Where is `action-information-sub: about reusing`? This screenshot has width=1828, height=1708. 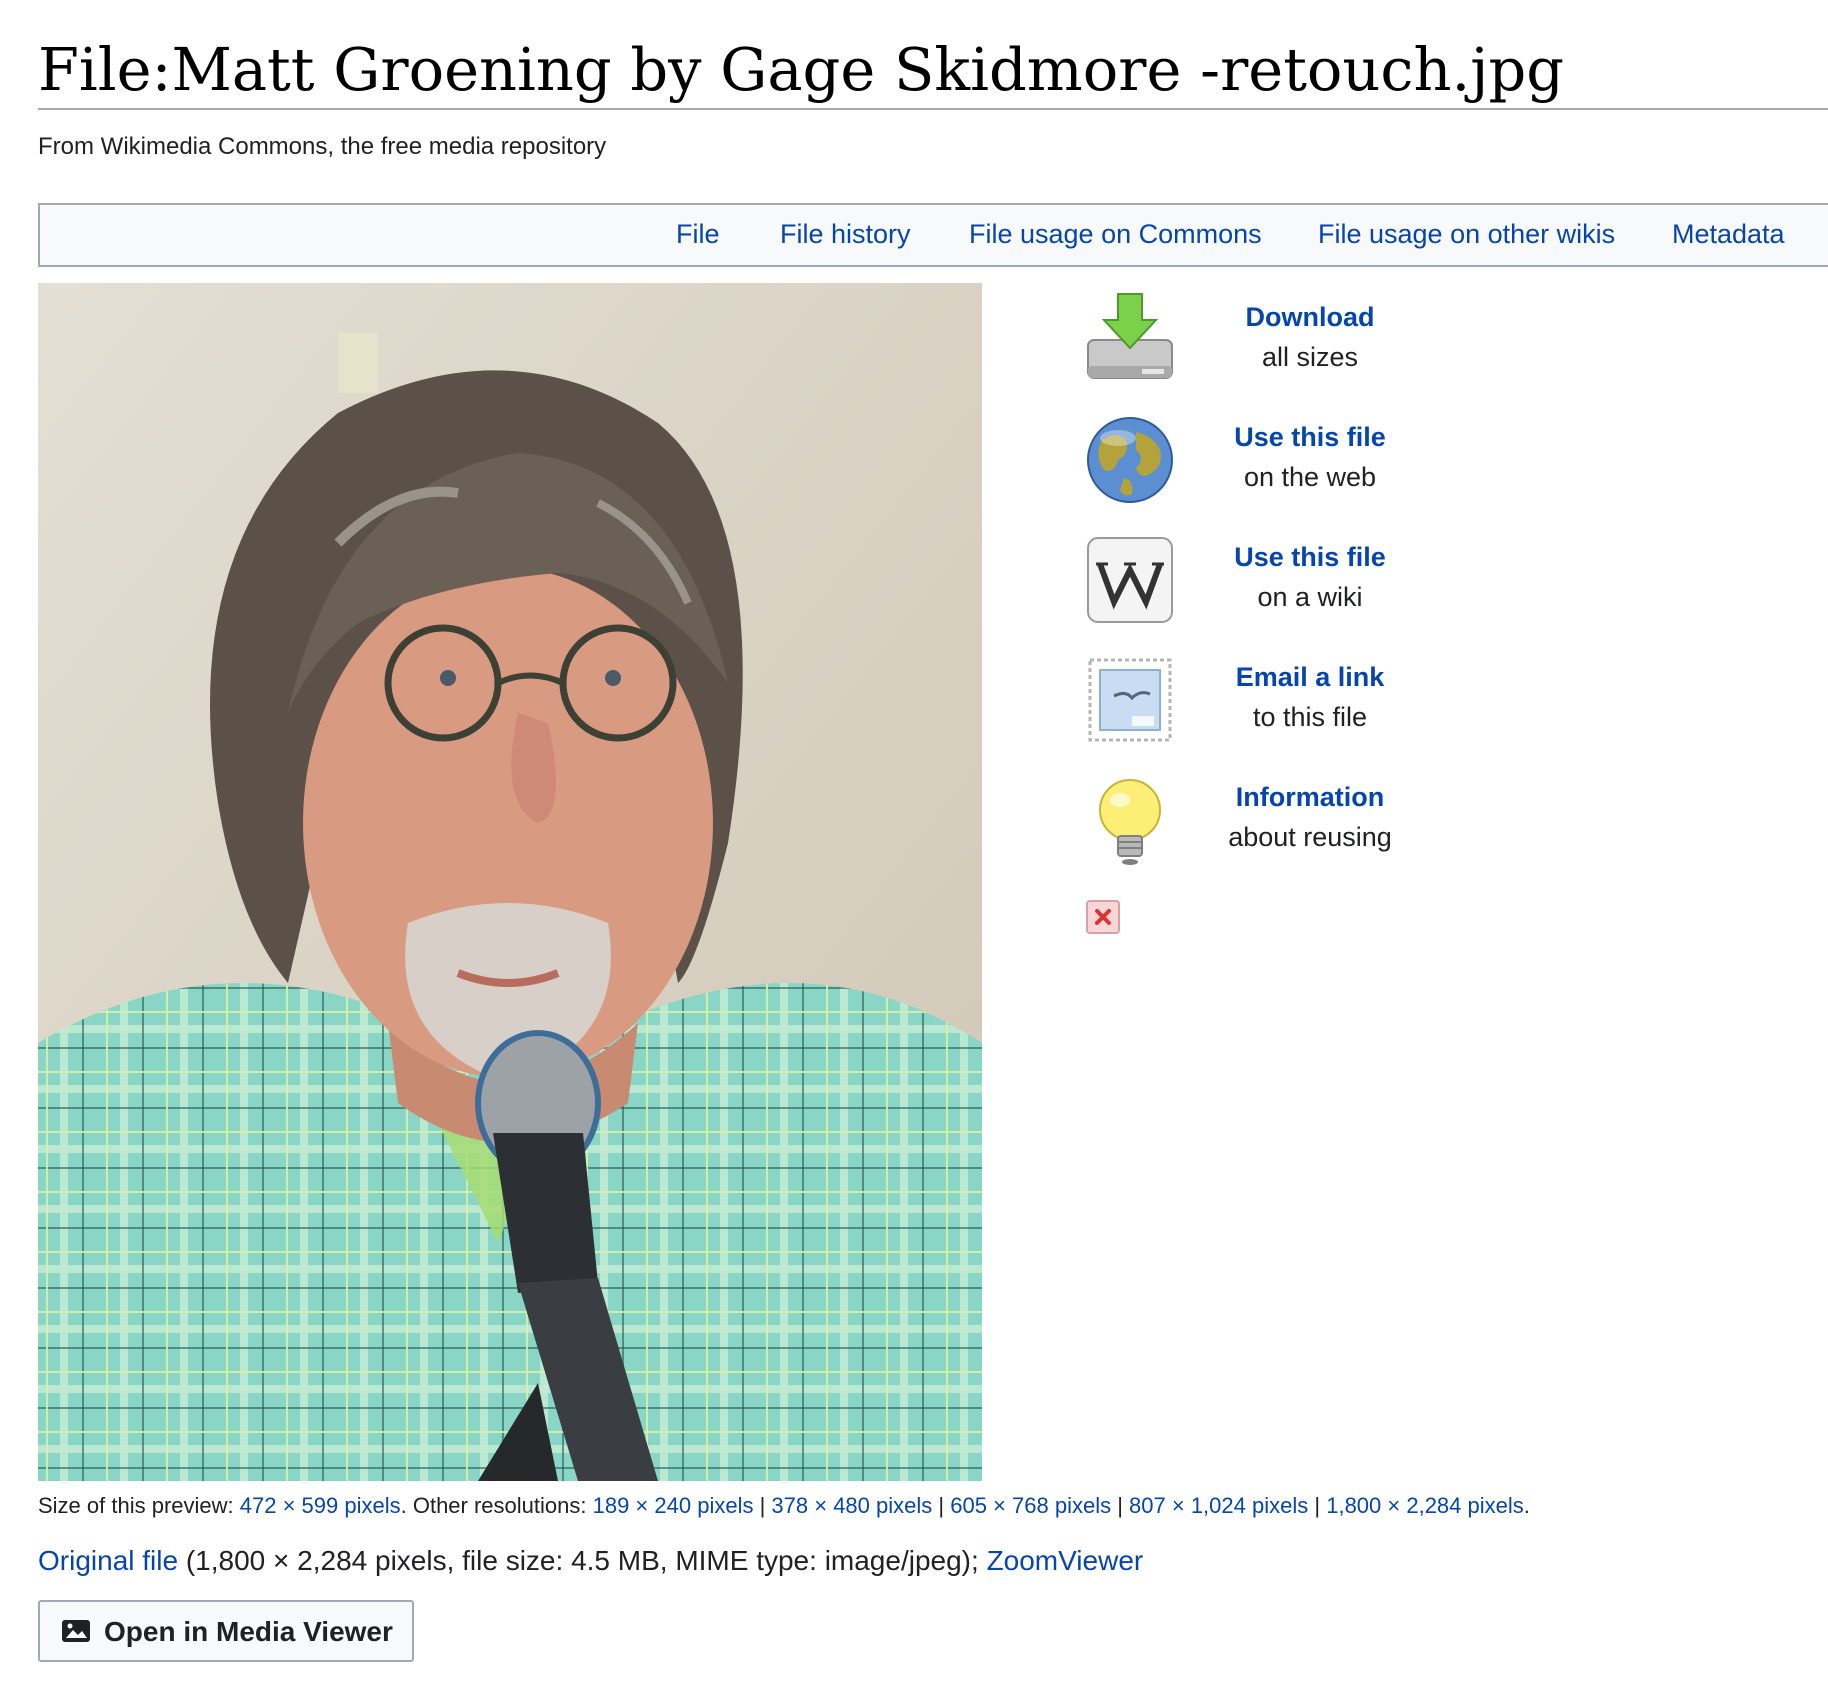
action-information-sub: about reusing is located at coordinates (1310, 837).